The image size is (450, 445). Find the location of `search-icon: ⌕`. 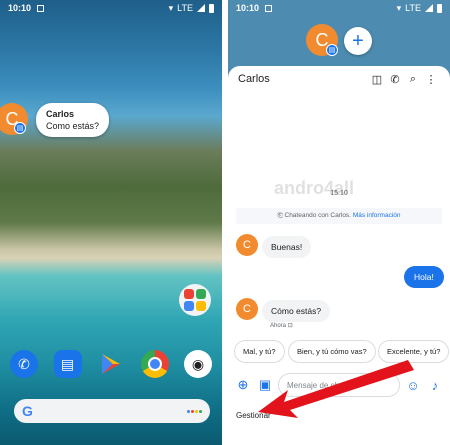

search-icon: ⌕ is located at coordinates (413, 79).